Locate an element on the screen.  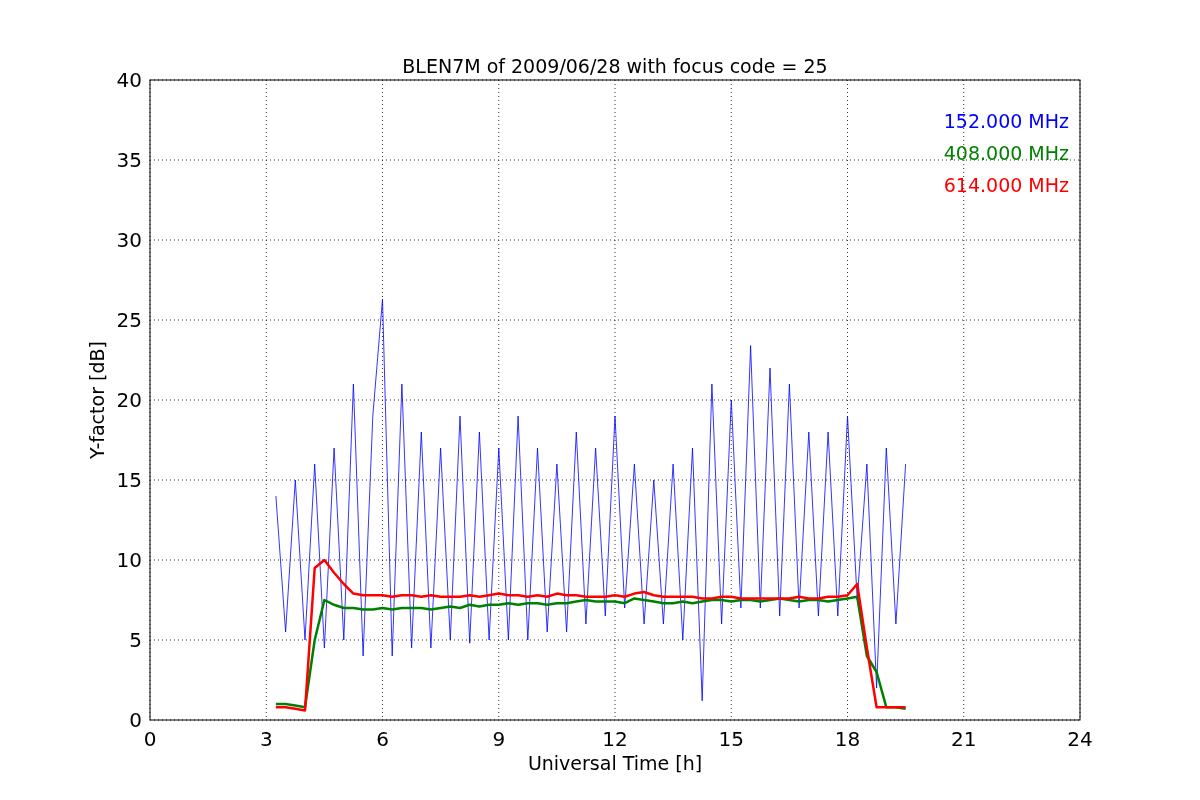
chart-title: BLEN7M of 2009/06/28 with focus code = 25 is located at coordinates (615, 66).